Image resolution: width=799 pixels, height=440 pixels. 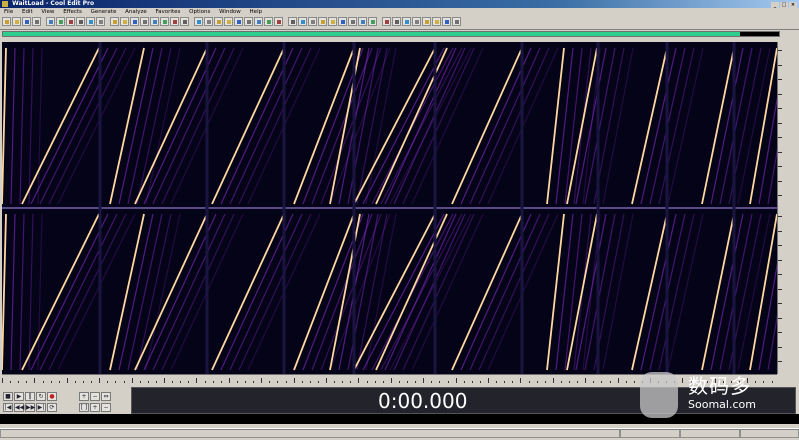 I want to click on menu-edit: Edit, so click(x=27, y=12).